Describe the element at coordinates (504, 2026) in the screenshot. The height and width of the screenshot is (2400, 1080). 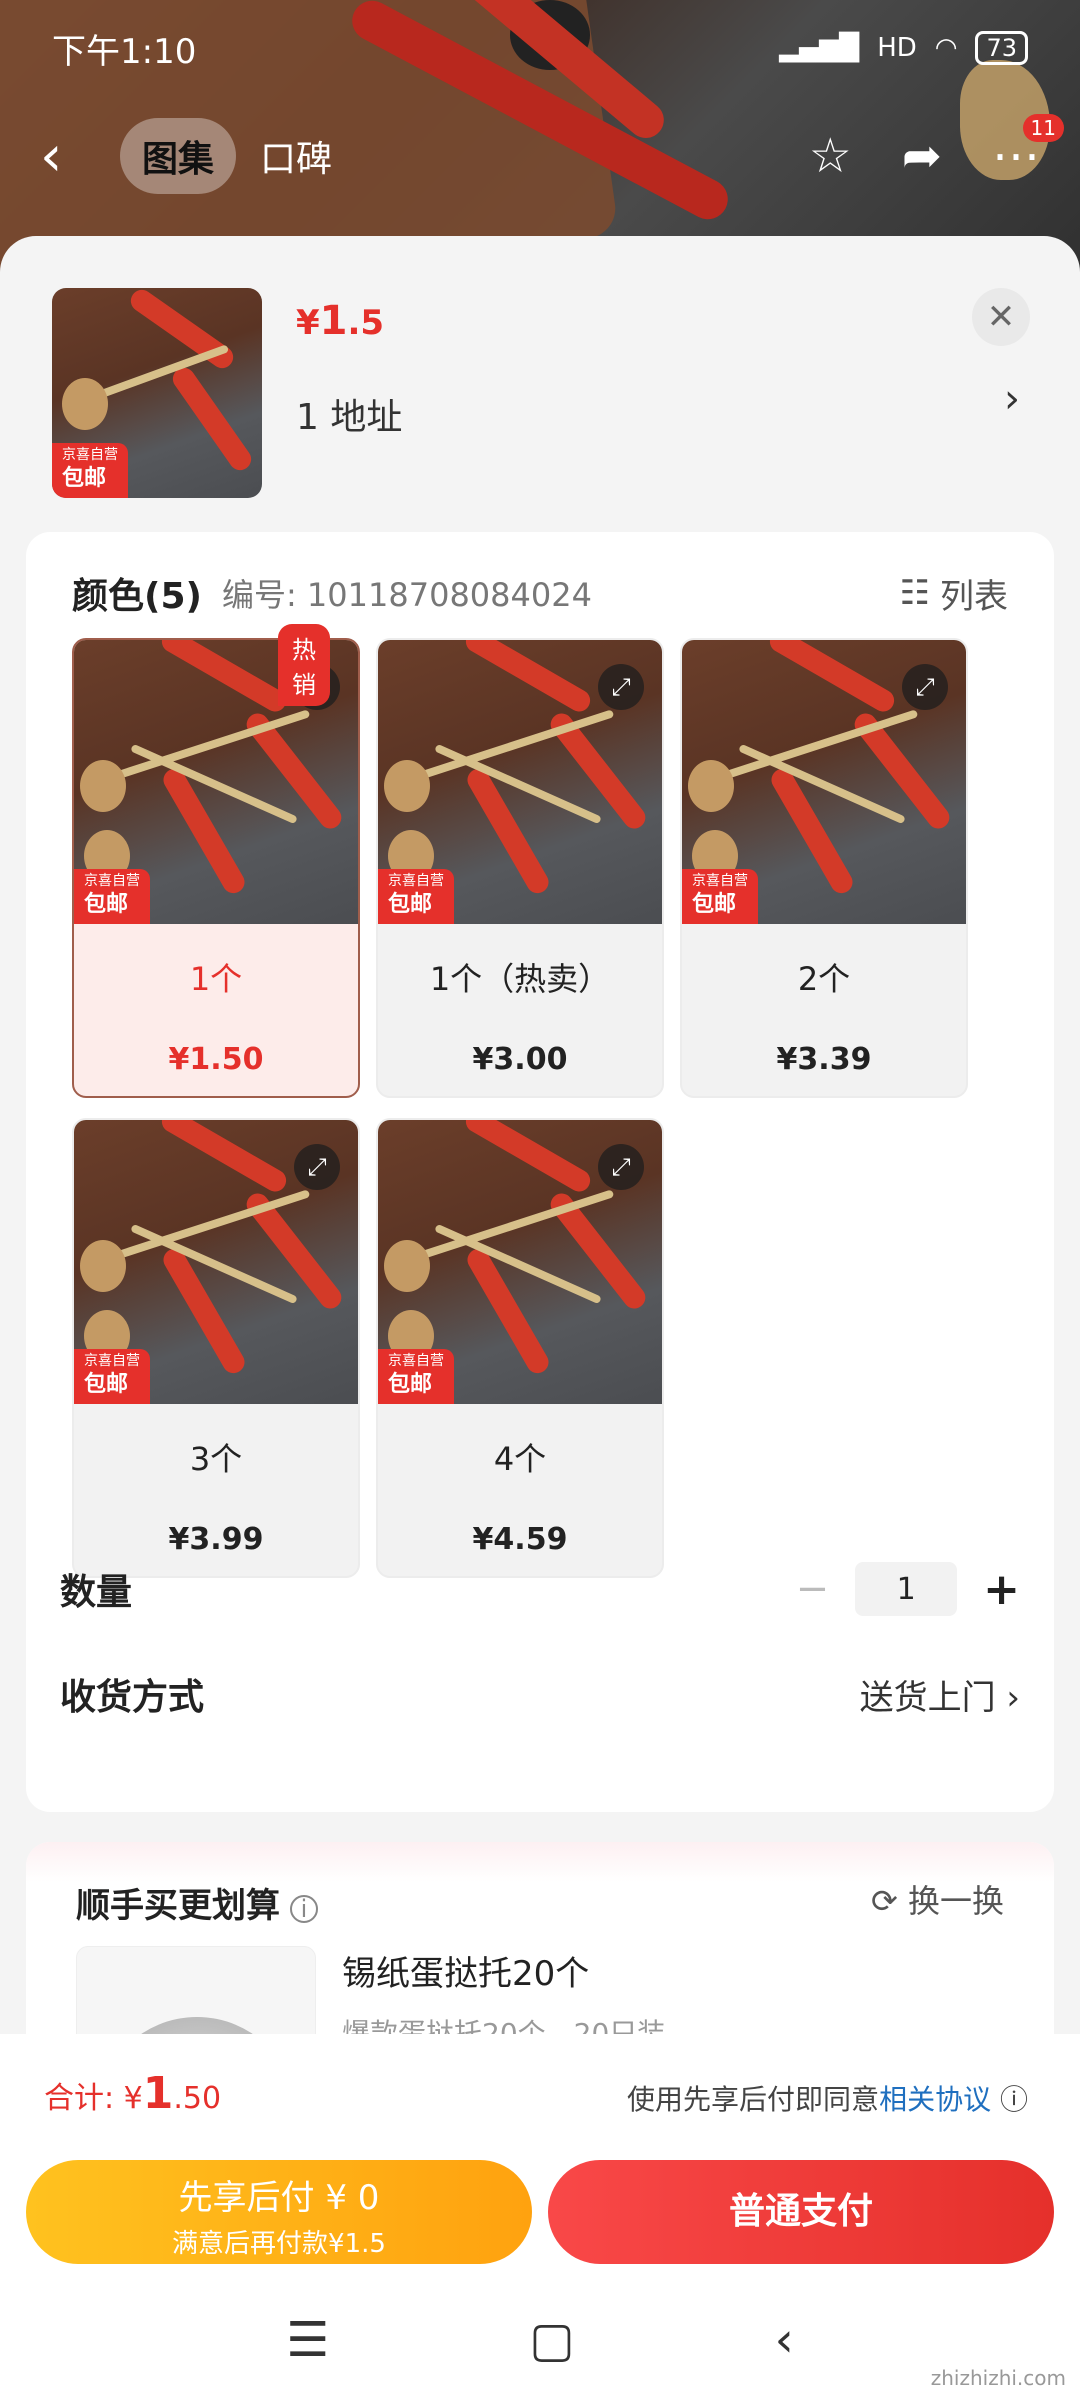
I see `addon-item-subtitle: 爆款蛋挞托20个，20只装` at that location.